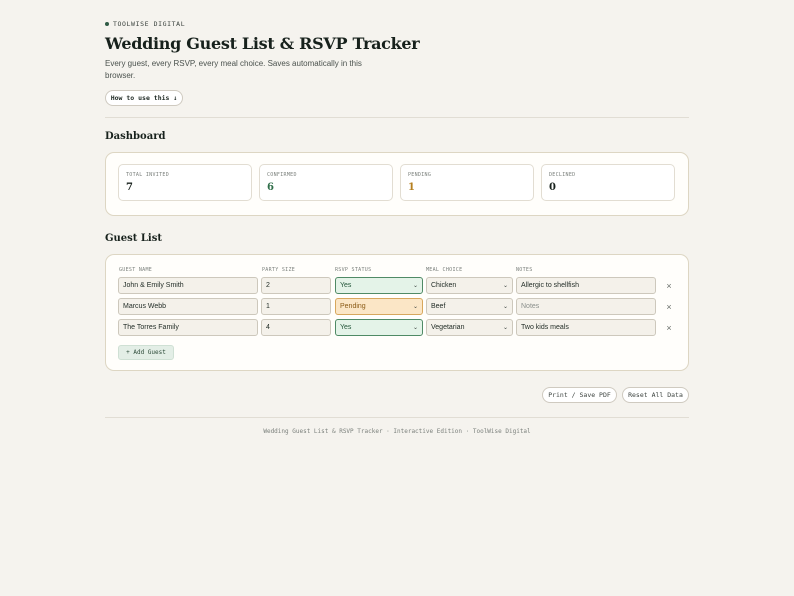 The image size is (794, 596). I want to click on dashboard-title: Dashboard, so click(135, 136).